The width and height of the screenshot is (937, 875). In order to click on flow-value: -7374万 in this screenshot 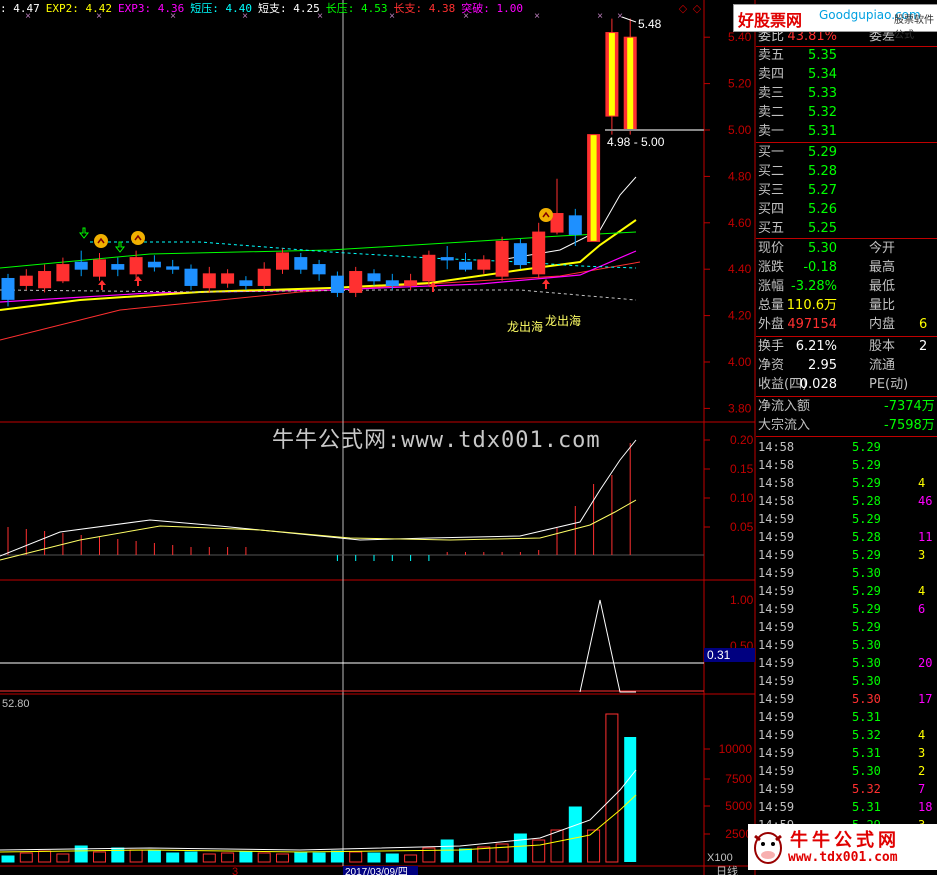, I will do `click(909, 406)`.